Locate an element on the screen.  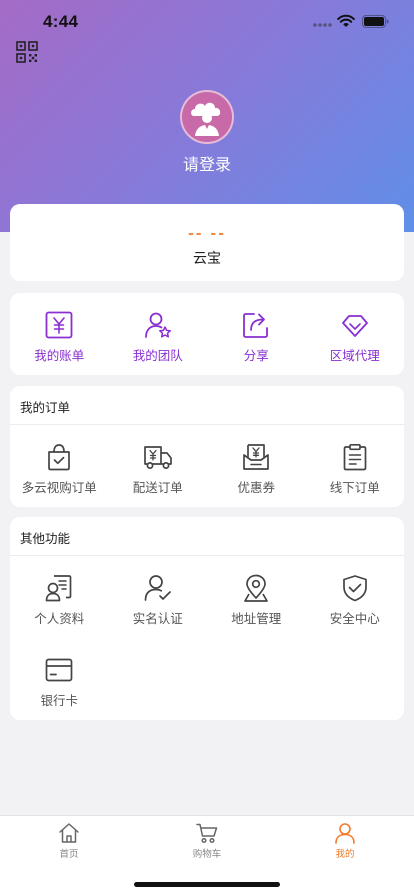
shield-check-icon is located at coordinates (354, 588).